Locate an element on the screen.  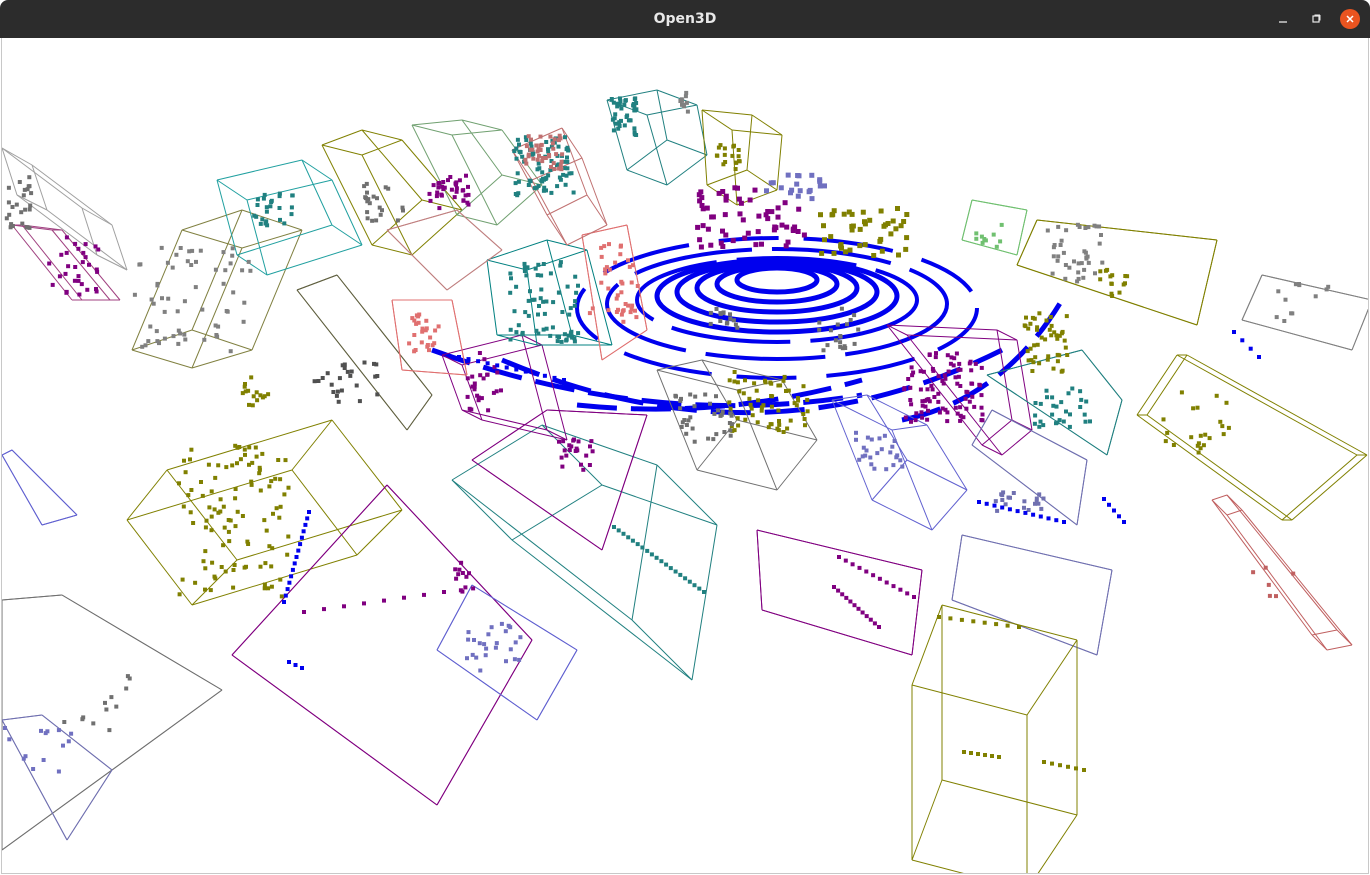
window-title: Open3D is located at coordinates (685, 19).